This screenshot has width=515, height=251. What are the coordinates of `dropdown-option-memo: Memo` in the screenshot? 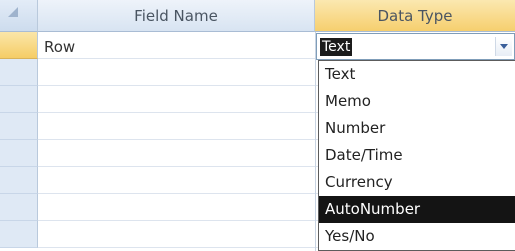 It's located at (417, 101).